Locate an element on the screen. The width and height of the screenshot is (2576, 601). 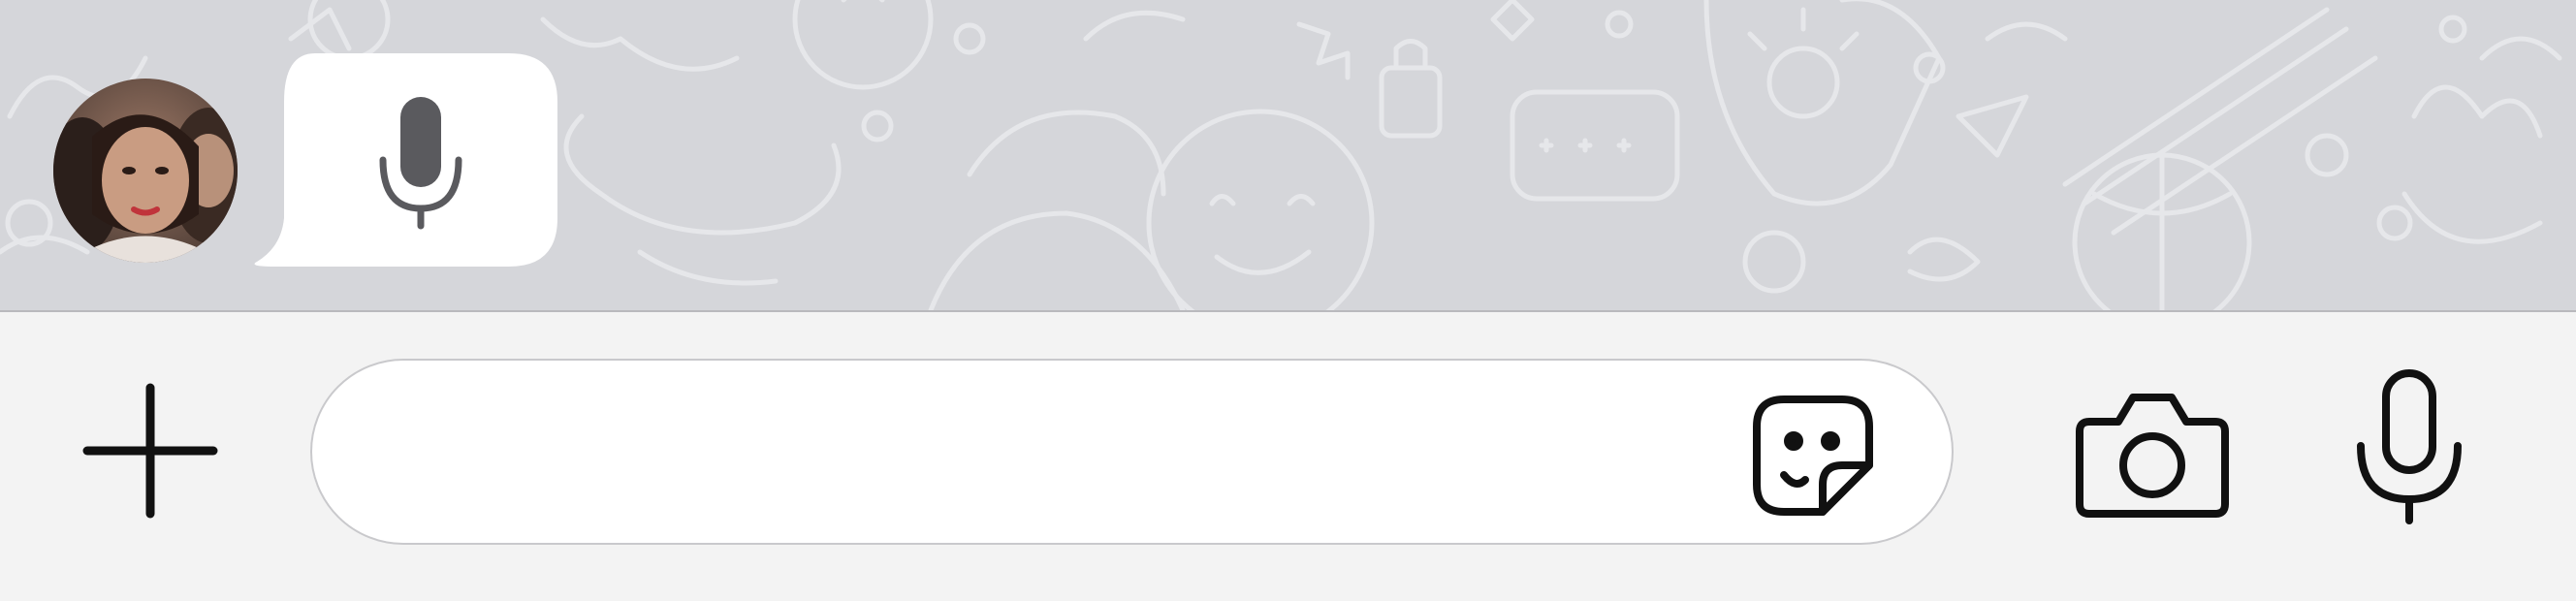
camera-button is located at coordinates (2152, 455).